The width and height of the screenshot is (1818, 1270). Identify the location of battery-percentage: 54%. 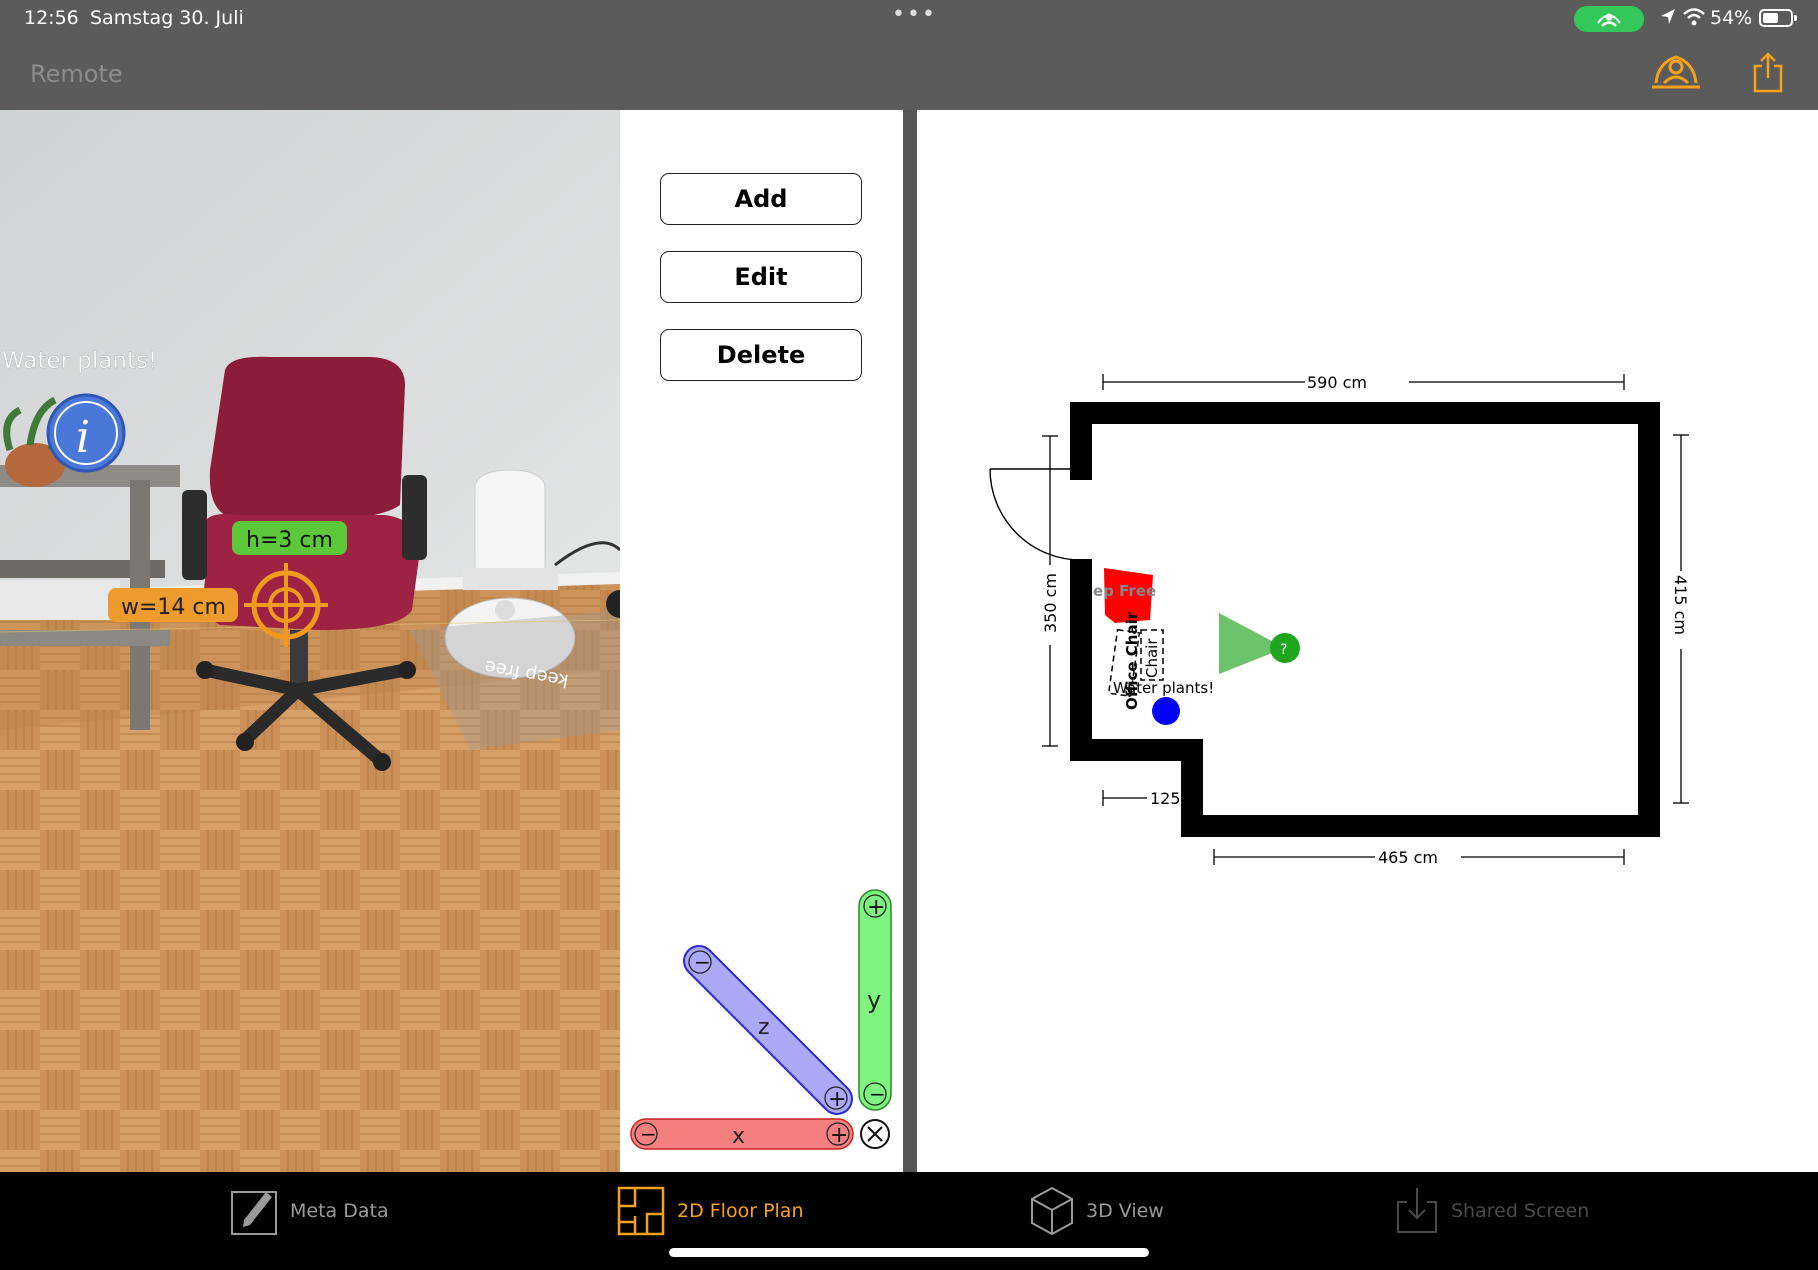
(1731, 18).